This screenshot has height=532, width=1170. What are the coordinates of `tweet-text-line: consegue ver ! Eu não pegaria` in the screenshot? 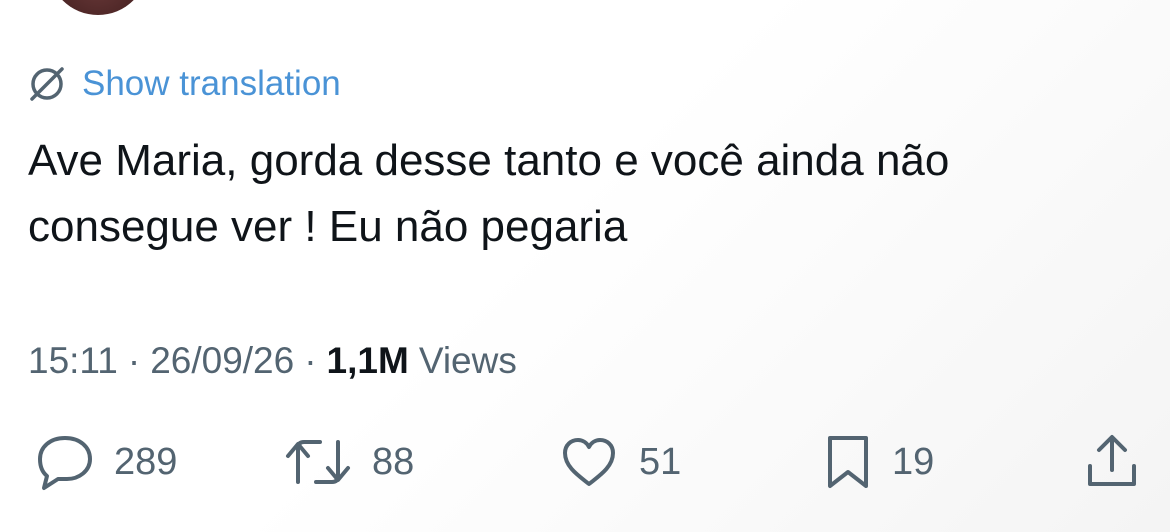 It's located at (328, 226).